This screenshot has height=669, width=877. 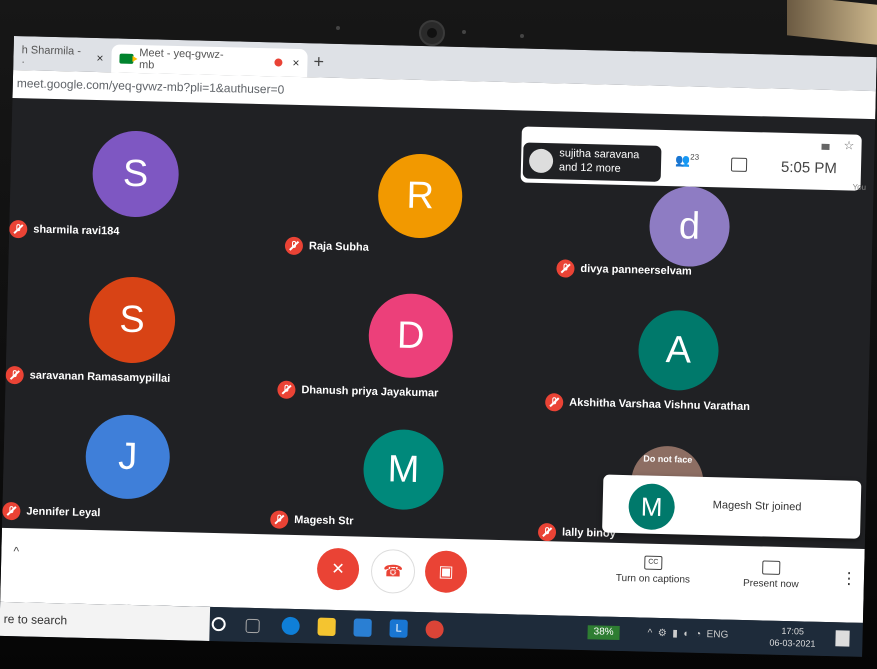 I want to click on participant-name: saravanan Ramasamypillai, so click(x=88, y=376).